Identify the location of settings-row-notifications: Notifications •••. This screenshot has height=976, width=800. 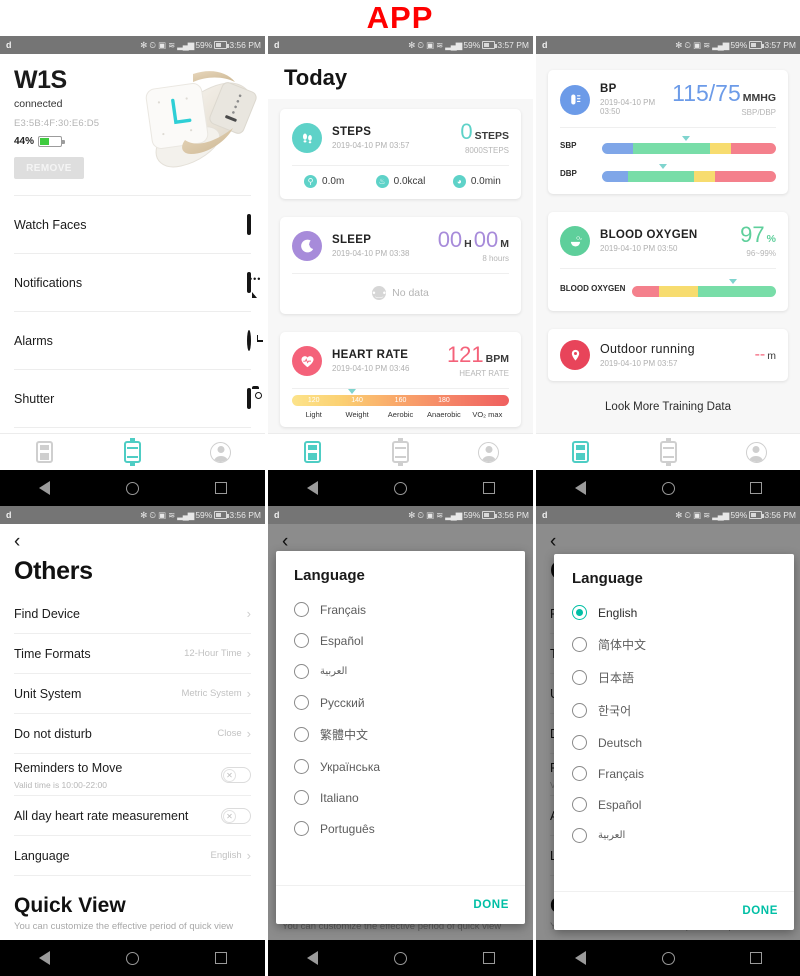
(137, 283).